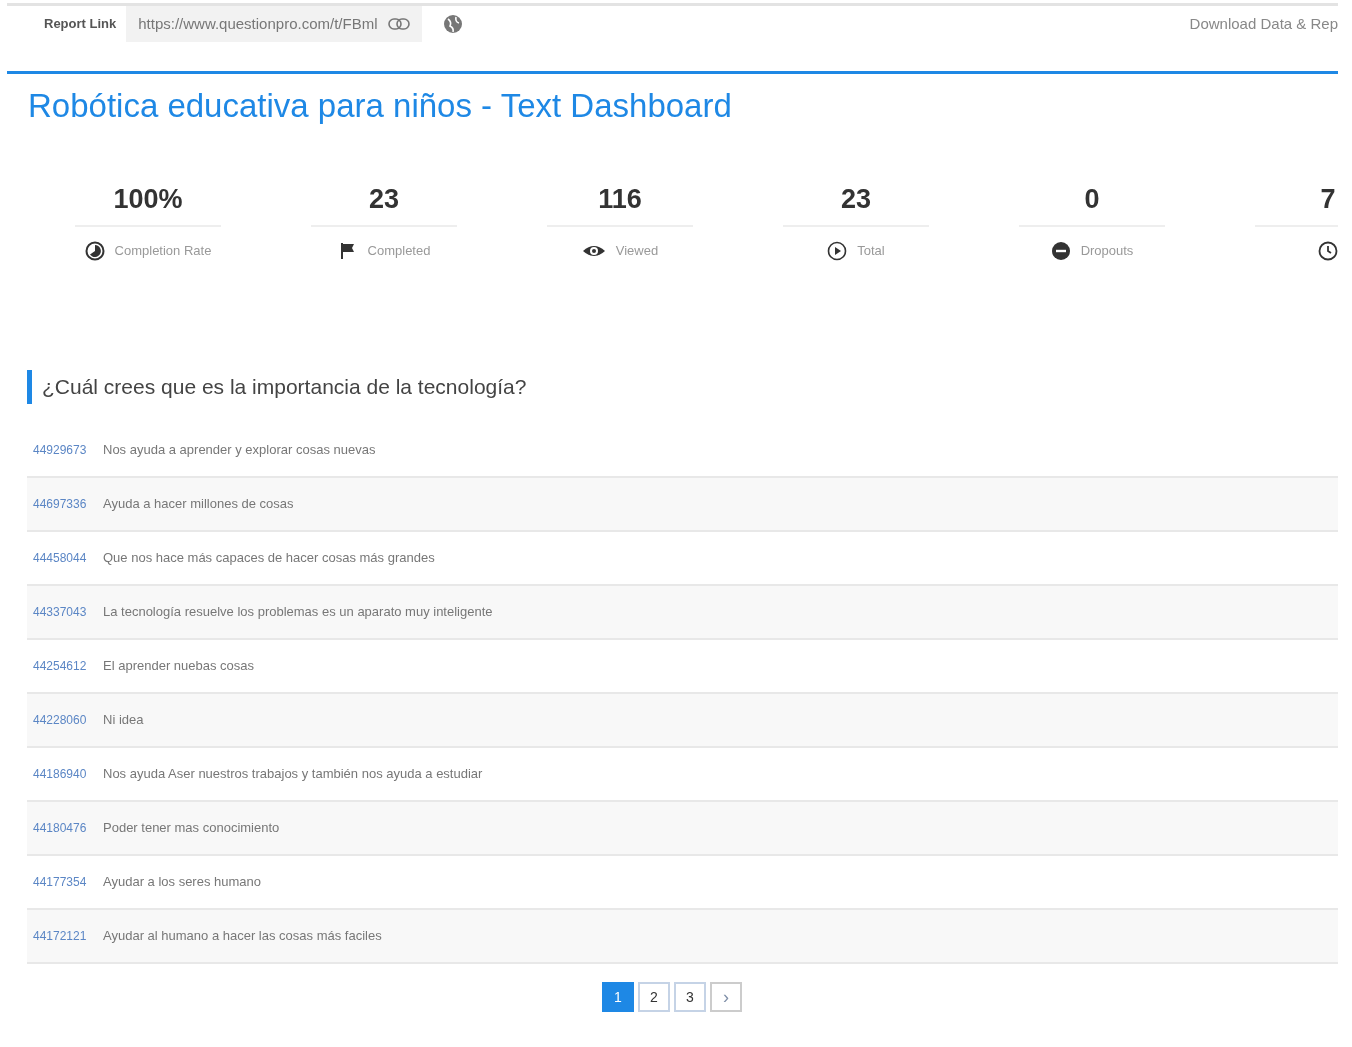 The width and height of the screenshot is (1352, 1047). What do you see at coordinates (63, 882) in the screenshot?
I see `response-id-link: 44177354` at bounding box center [63, 882].